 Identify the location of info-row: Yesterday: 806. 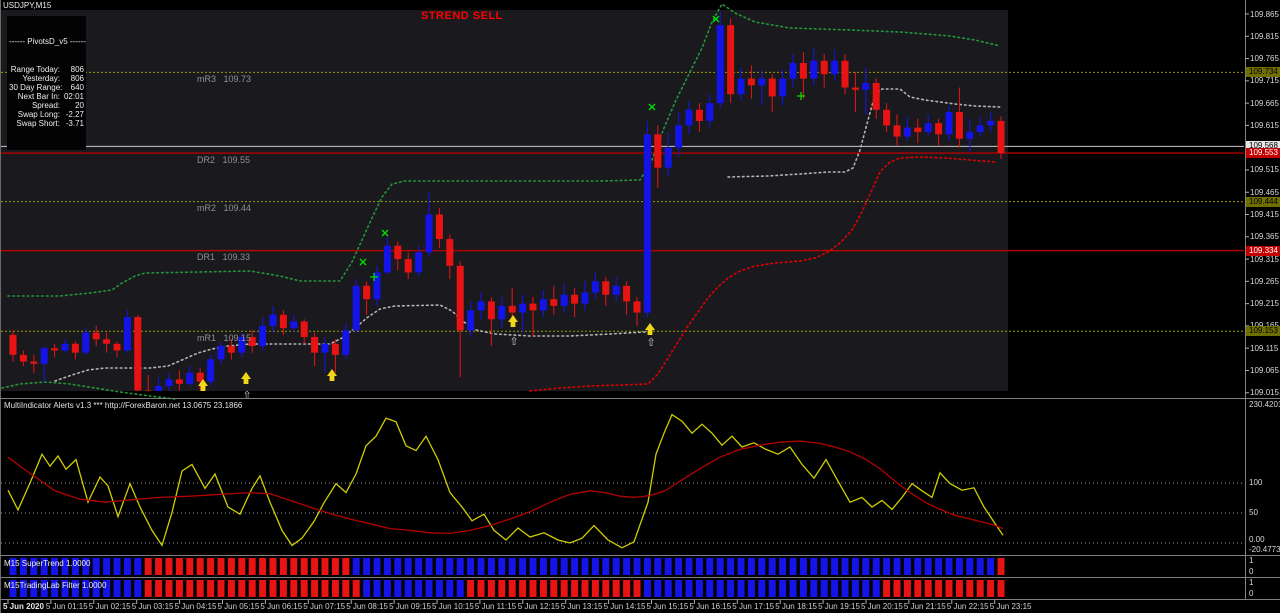
(46, 78).